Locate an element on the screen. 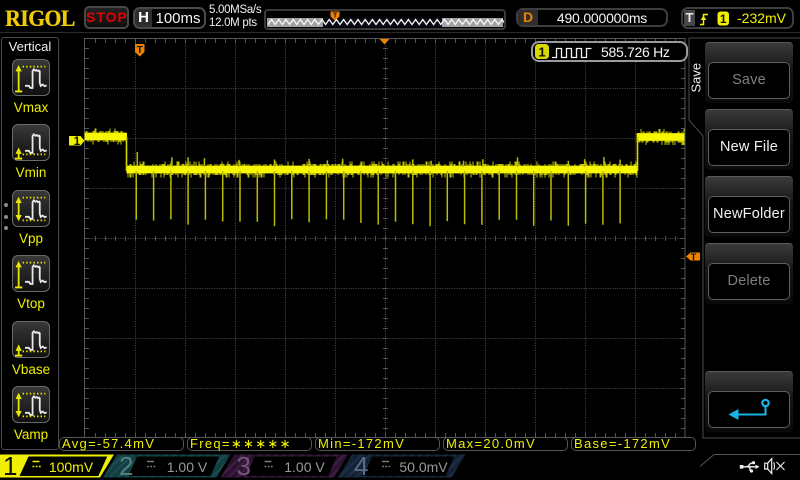 The image size is (800, 480). svg-text: 100mV is located at coordinates (71, 467).